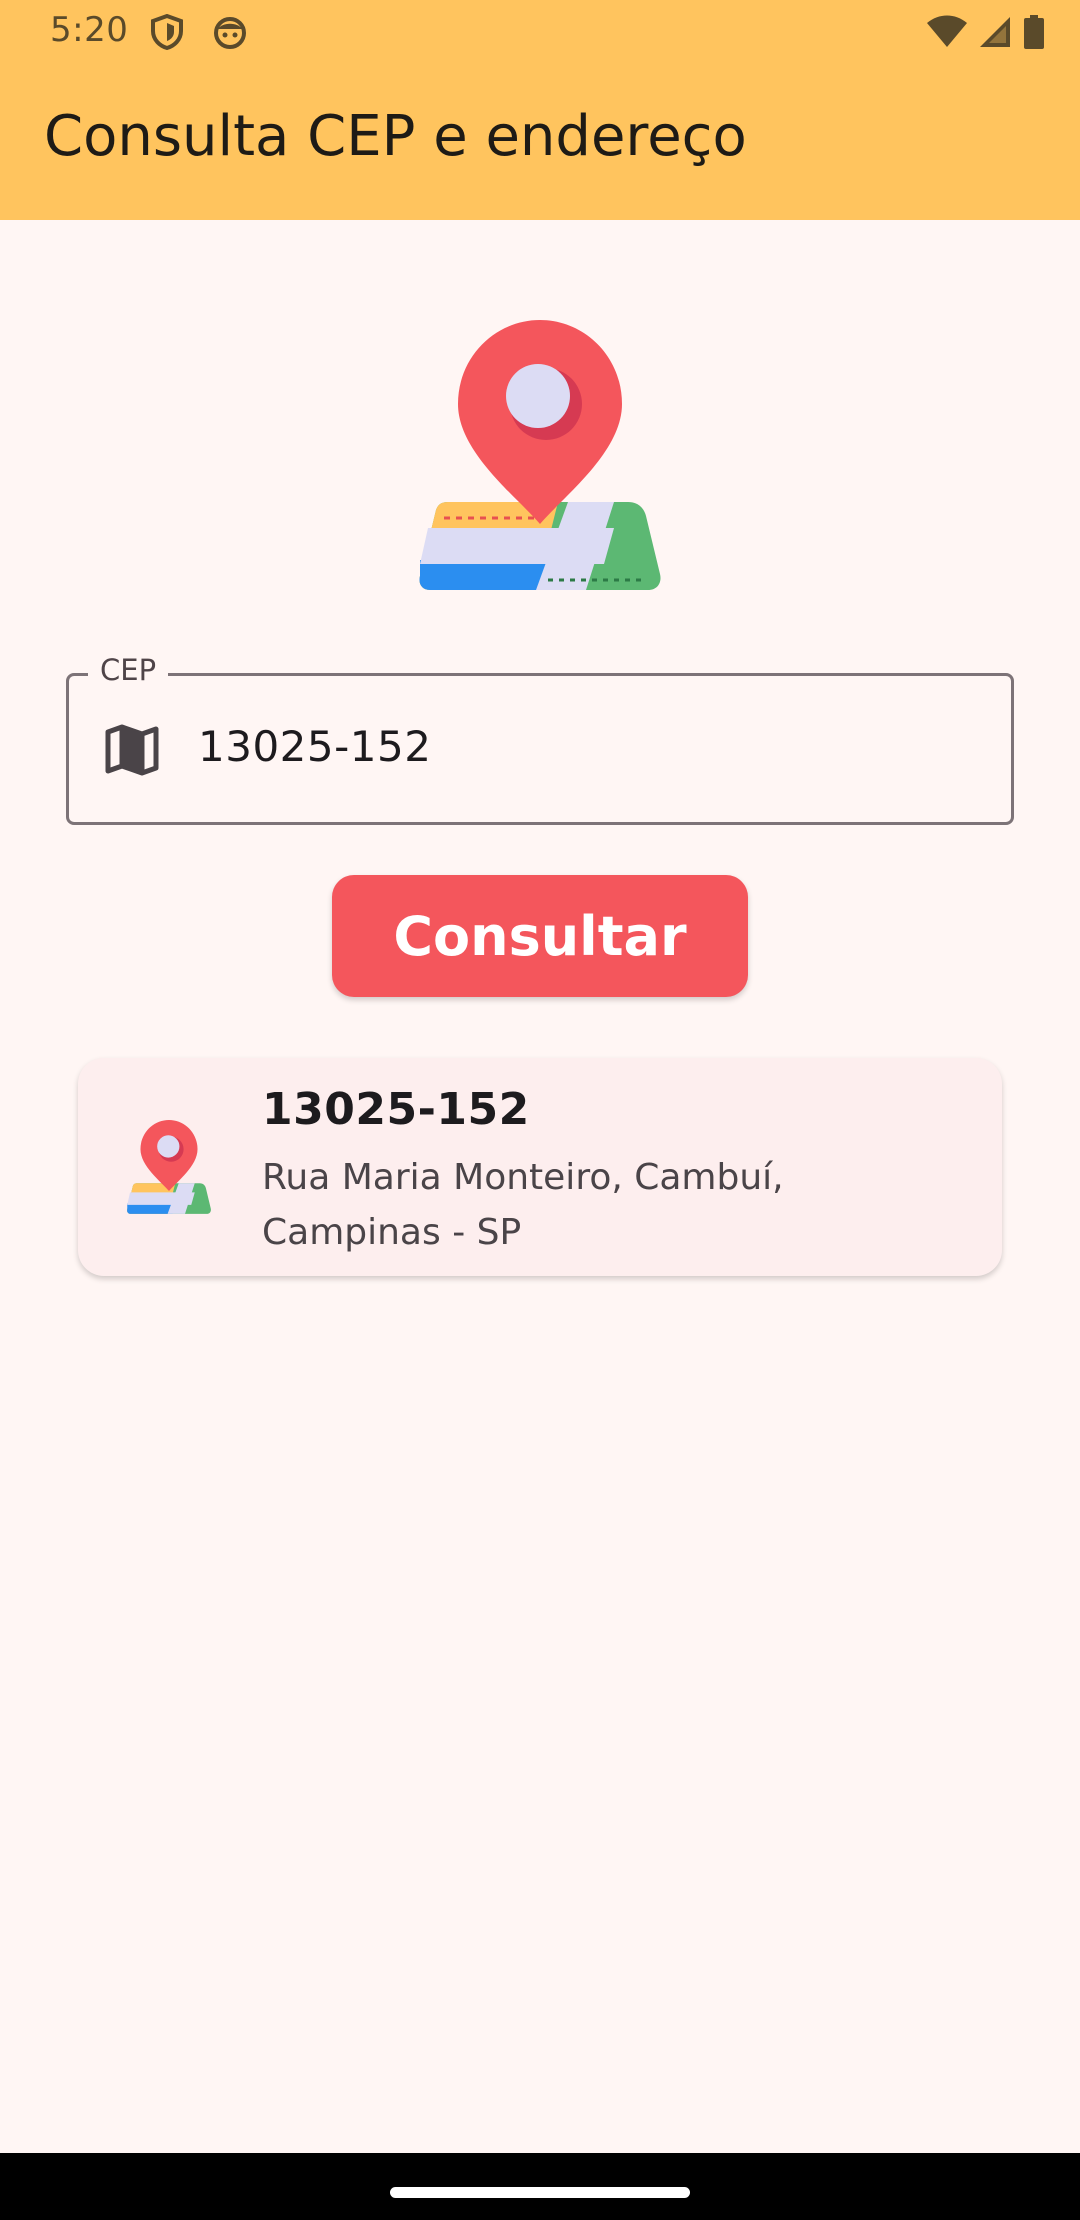 The image size is (1080, 2220). What do you see at coordinates (89, 30) in the screenshot?
I see `status-time: 5:20` at bounding box center [89, 30].